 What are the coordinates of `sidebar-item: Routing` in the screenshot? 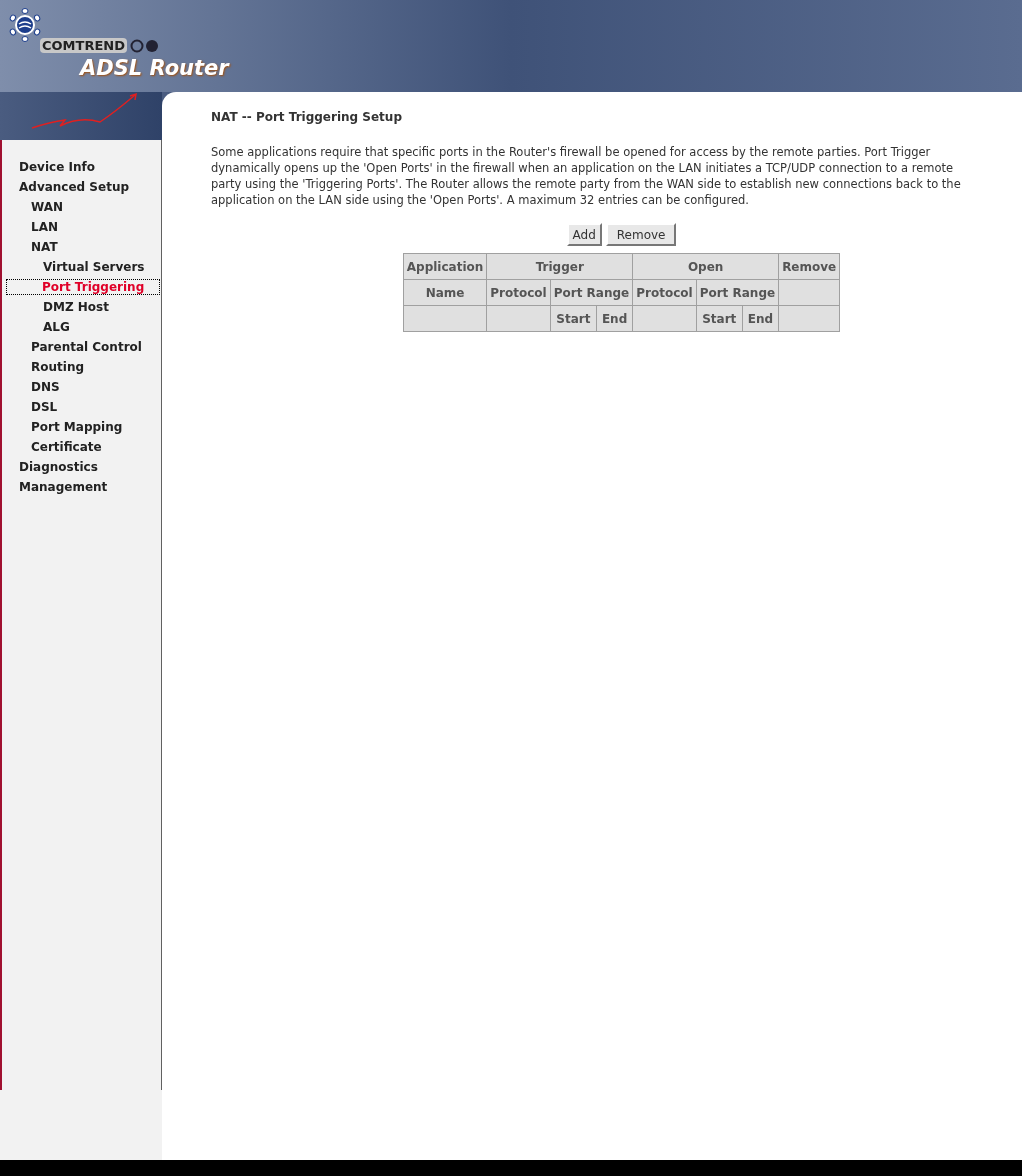 It's located at (57, 367).